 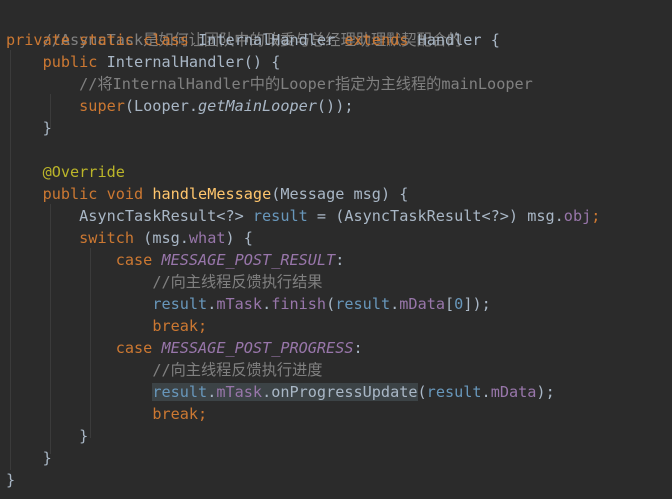 I want to click on code-line-11: switch (msg.what) {, so click(x=129, y=238).